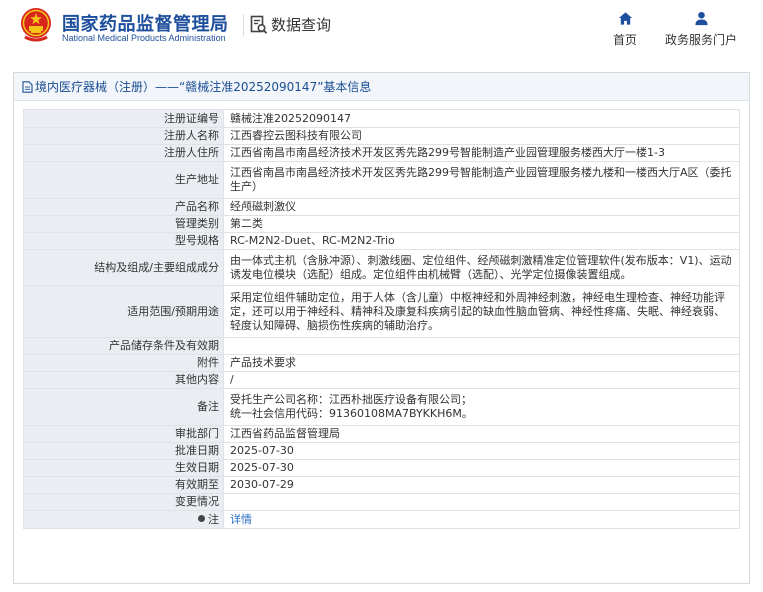  Describe the element at coordinates (481, 207) in the screenshot. I see `row-value: 经颅磁刺激仪` at that location.